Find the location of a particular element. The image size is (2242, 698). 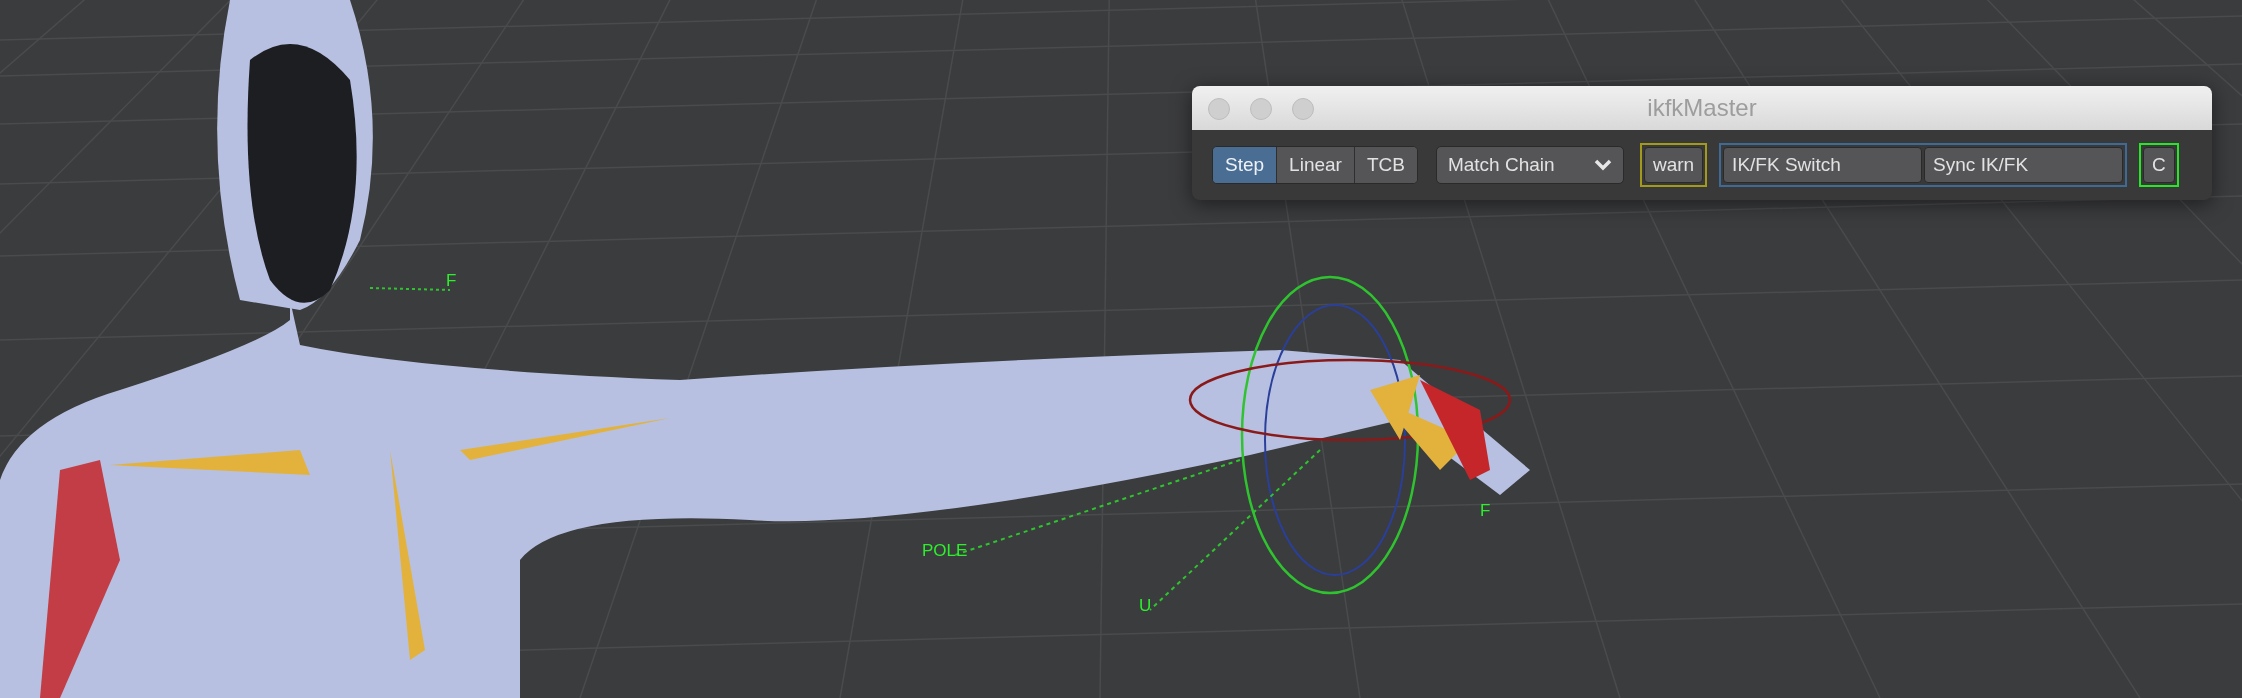

viewport-label: POLE is located at coordinates (945, 550).